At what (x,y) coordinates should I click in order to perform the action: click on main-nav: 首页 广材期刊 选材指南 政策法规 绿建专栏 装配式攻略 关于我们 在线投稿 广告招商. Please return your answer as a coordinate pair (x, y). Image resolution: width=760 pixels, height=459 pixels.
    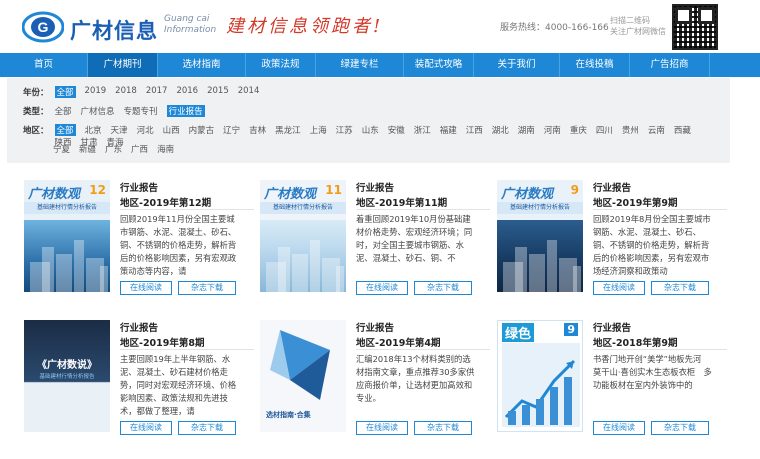
    Looking at the image, I should click on (380, 65).